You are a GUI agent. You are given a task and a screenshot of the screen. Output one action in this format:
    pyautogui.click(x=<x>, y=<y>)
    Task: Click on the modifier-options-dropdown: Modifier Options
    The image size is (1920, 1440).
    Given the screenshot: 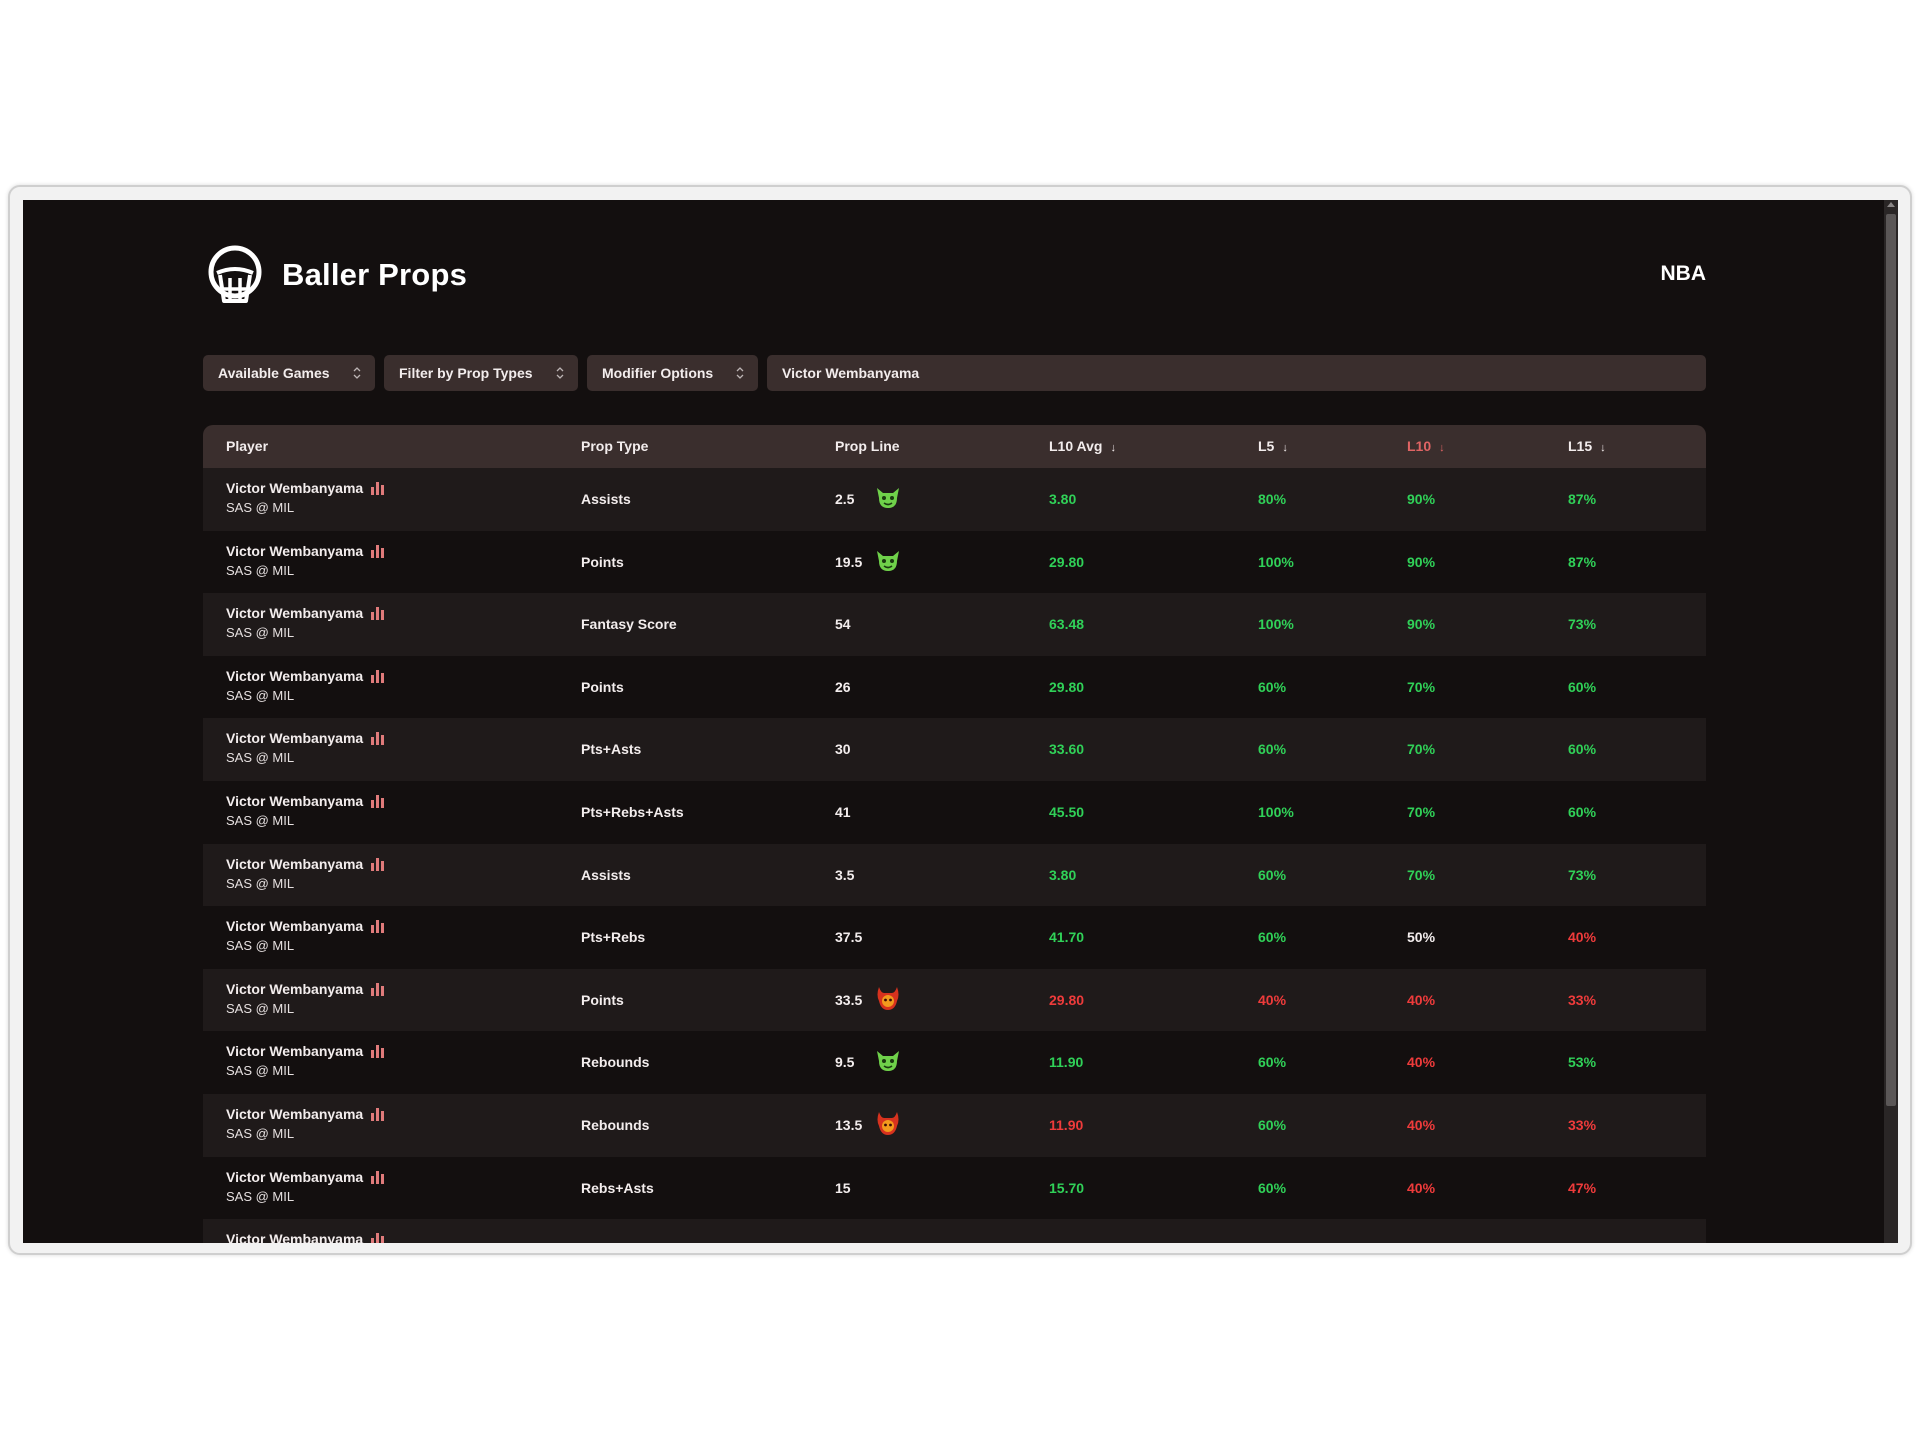 What is the action you would take?
    pyautogui.click(x=672, y=373)
    